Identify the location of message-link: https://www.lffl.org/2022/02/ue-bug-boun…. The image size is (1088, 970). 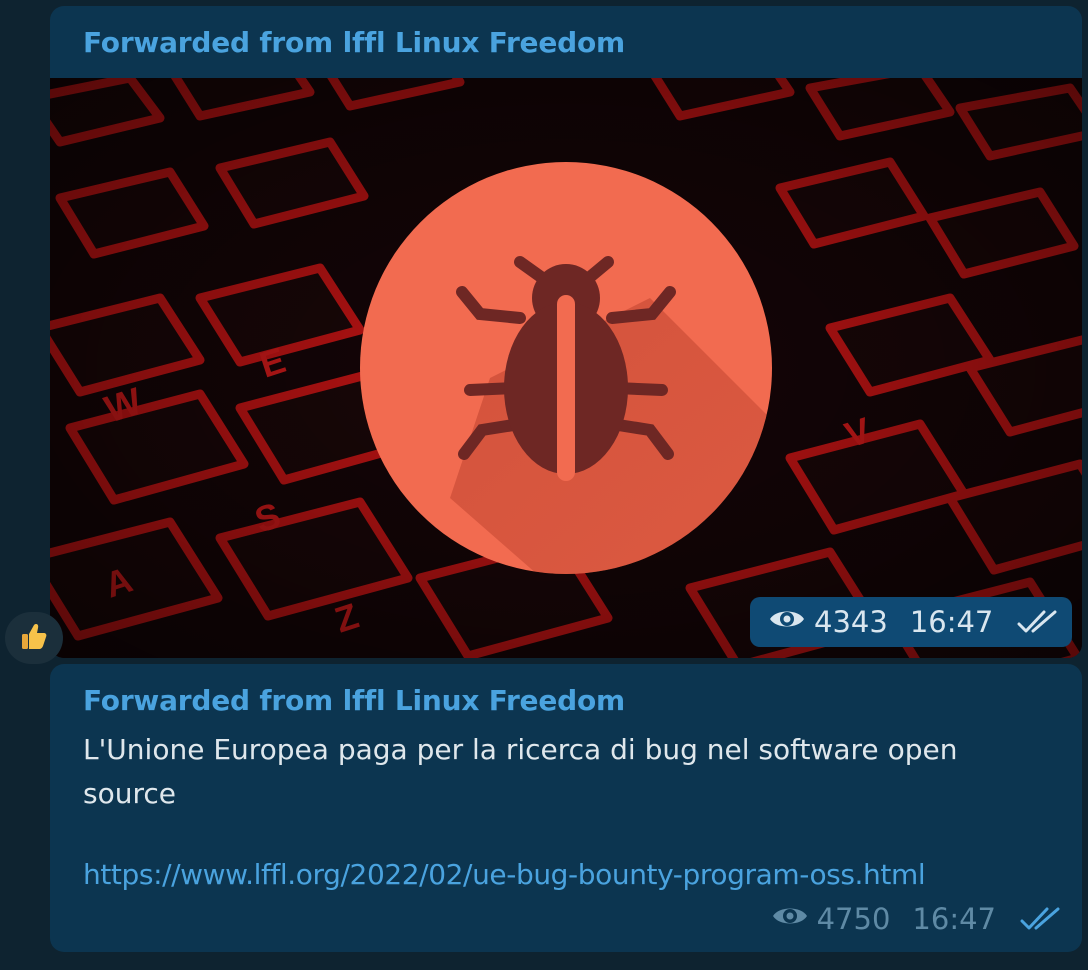
(504, 874).